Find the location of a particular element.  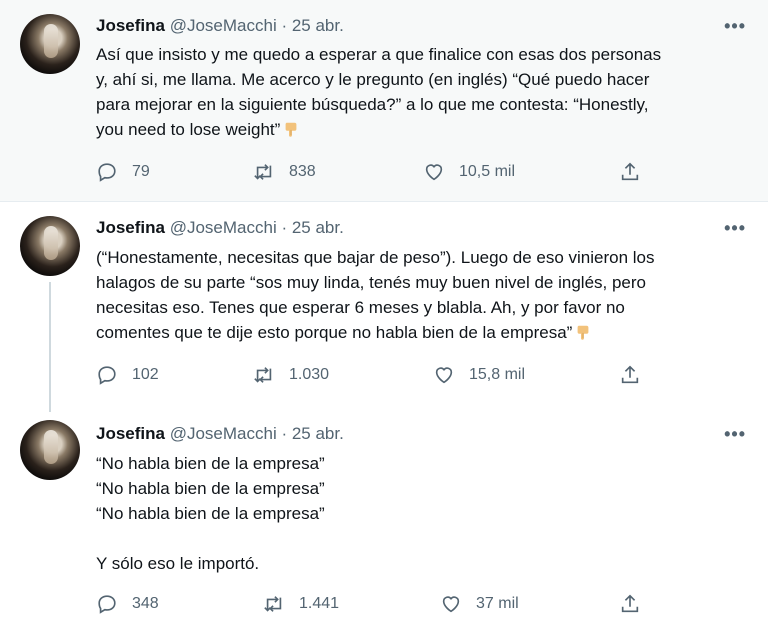

like-button: 37 mil is located at coordinates (479, 604).